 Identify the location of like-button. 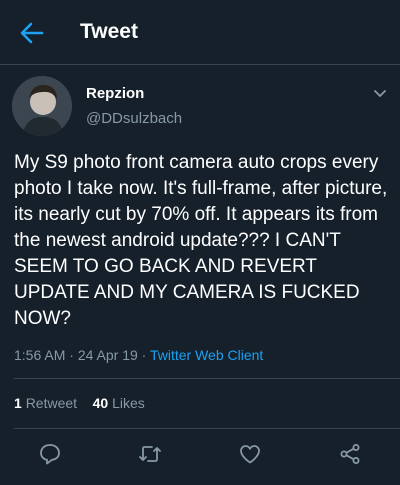
(250, 454).